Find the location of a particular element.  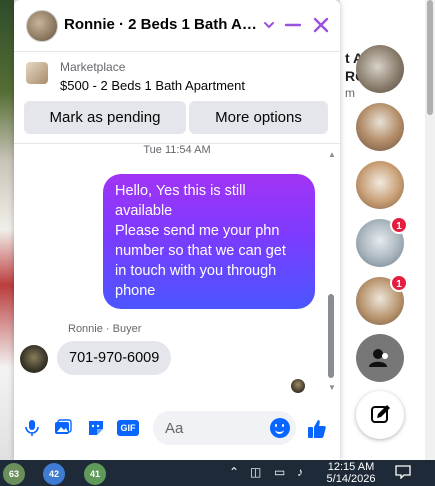

listing-source: Marketplace is located at coordinates (93, 67).